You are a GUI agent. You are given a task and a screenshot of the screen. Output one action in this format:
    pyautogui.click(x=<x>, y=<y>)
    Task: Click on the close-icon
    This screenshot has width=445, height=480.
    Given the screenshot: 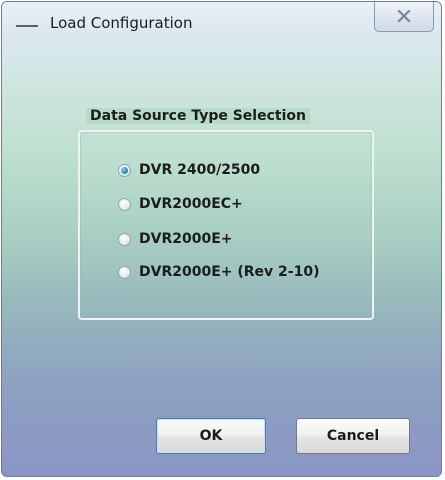 What is the action you would take?
    pyautogui.click(x=404, y=16)
    